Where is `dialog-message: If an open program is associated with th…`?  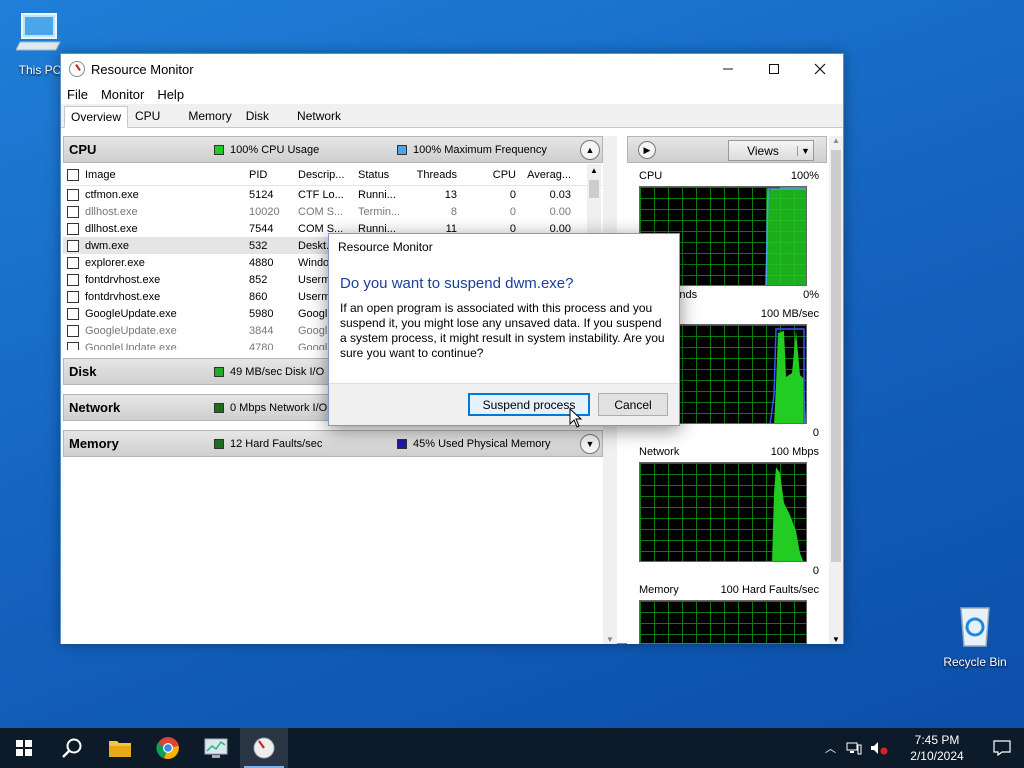
dialog-message: If an open program is associated with th… is located at coordinates (502, 330).